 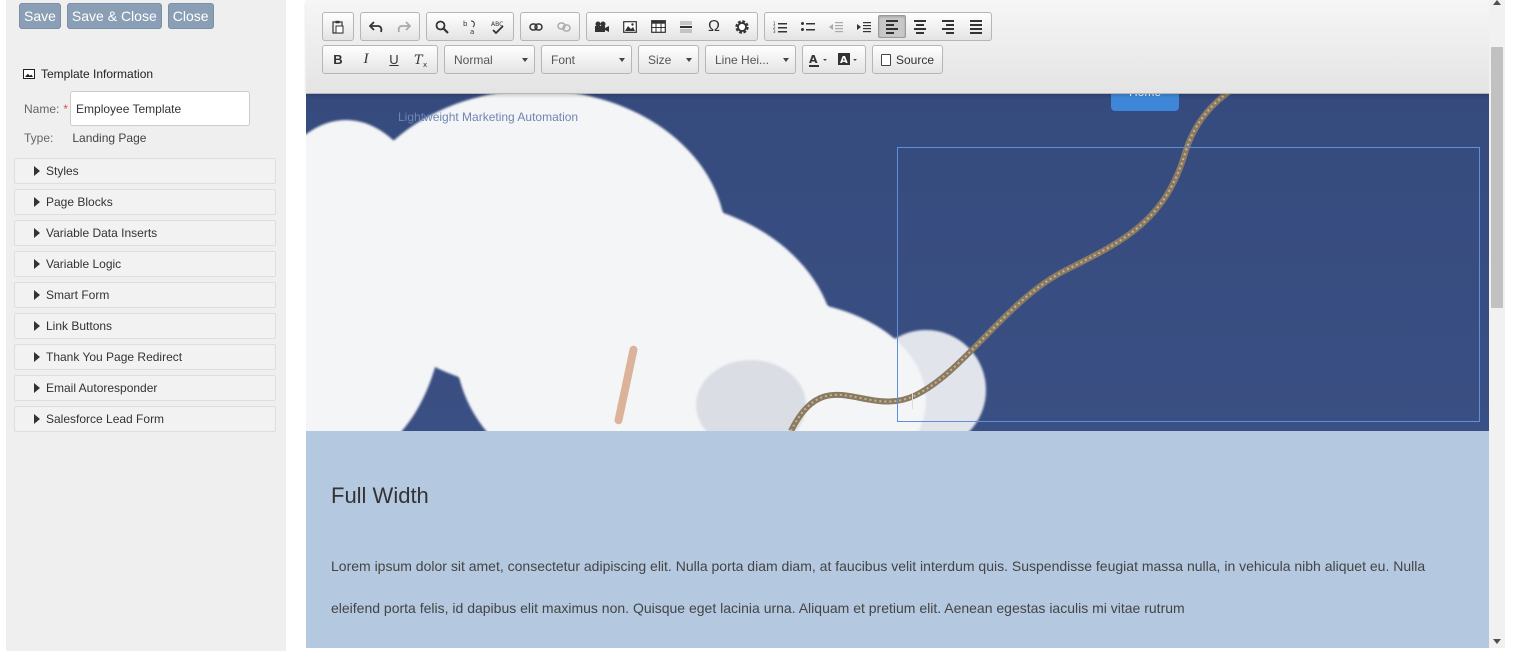 I want to click on bold-button: B, so click(x=338, y=59).